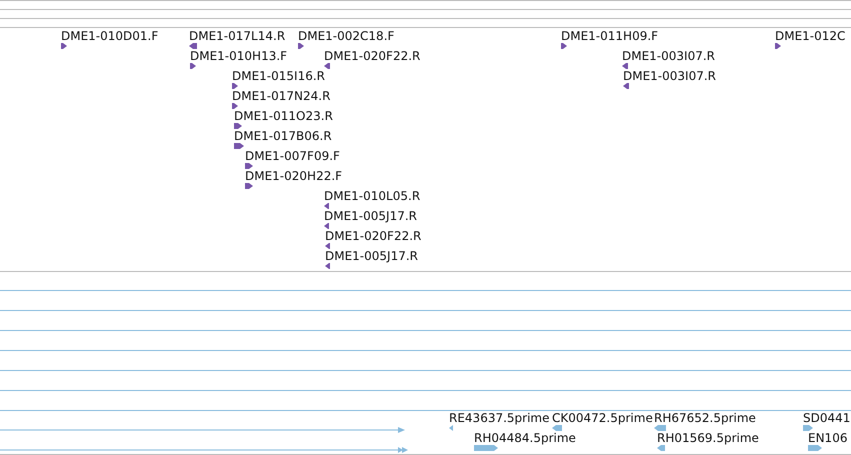  Describe the element at coordinates (109, 36) in the screenshot. I see `feature-label: DME1-010D01.F` at that location.